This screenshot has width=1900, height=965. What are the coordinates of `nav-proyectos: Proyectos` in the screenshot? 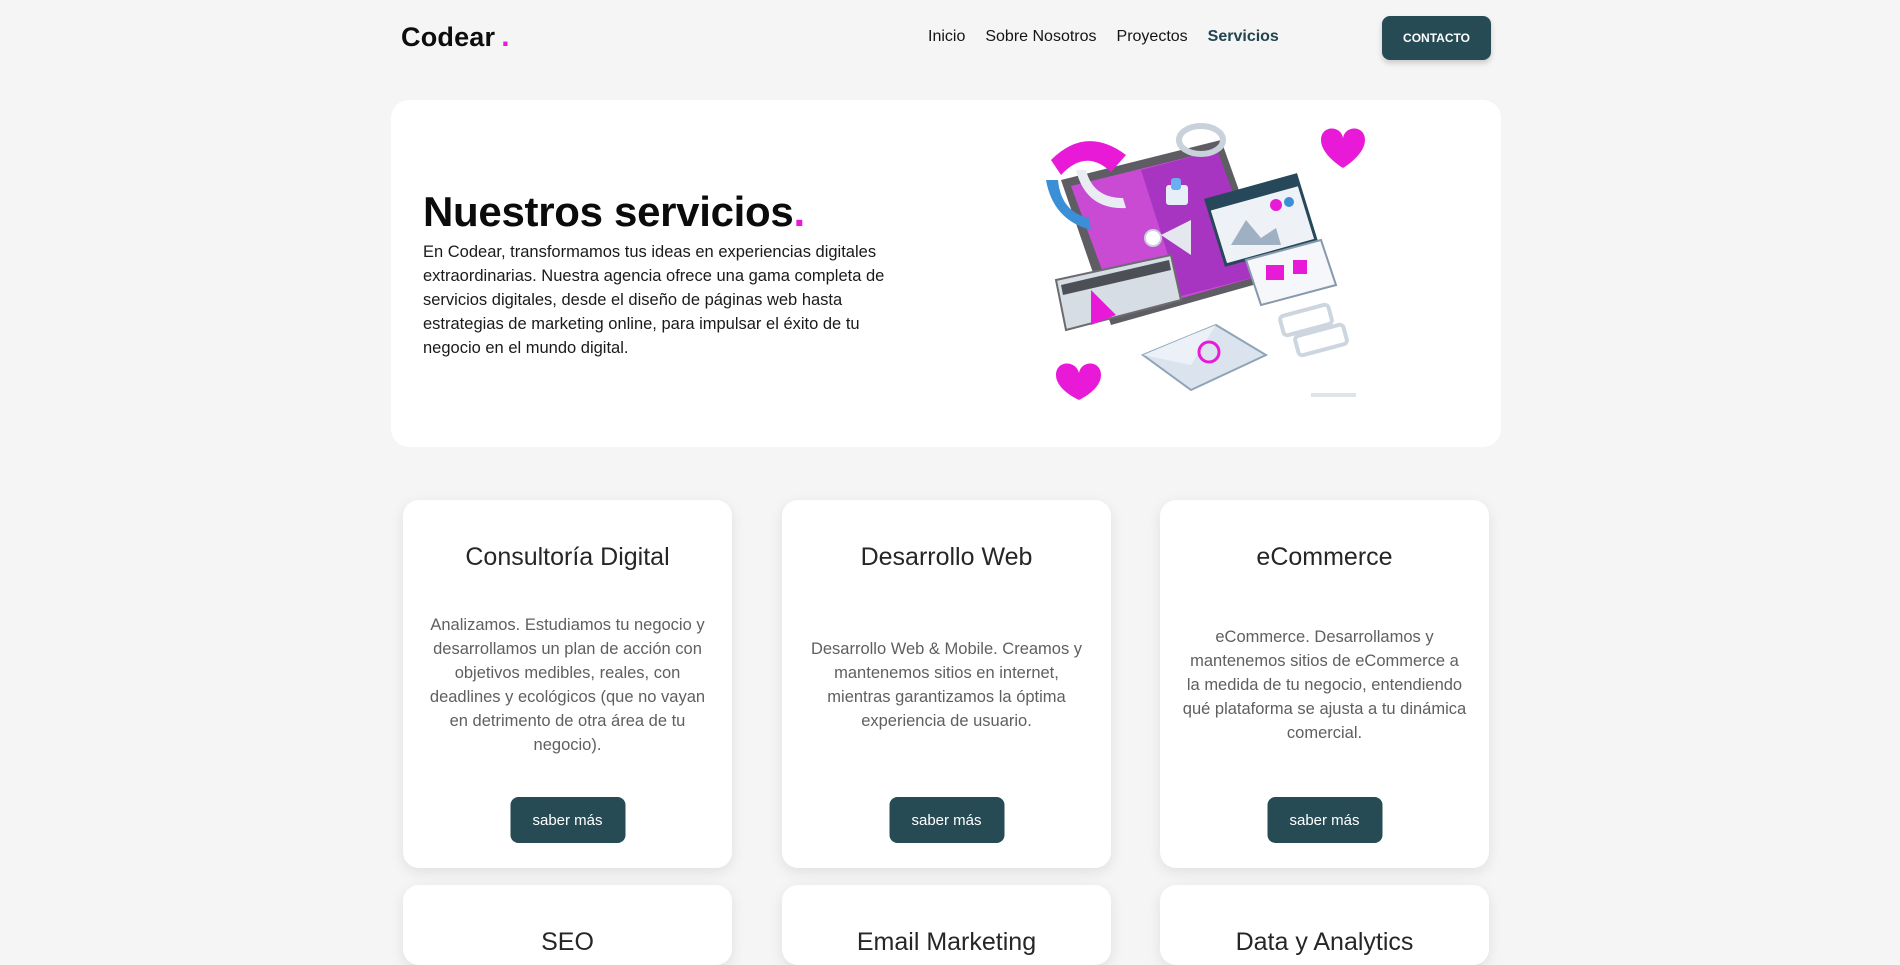 It's located at (1152, 37).